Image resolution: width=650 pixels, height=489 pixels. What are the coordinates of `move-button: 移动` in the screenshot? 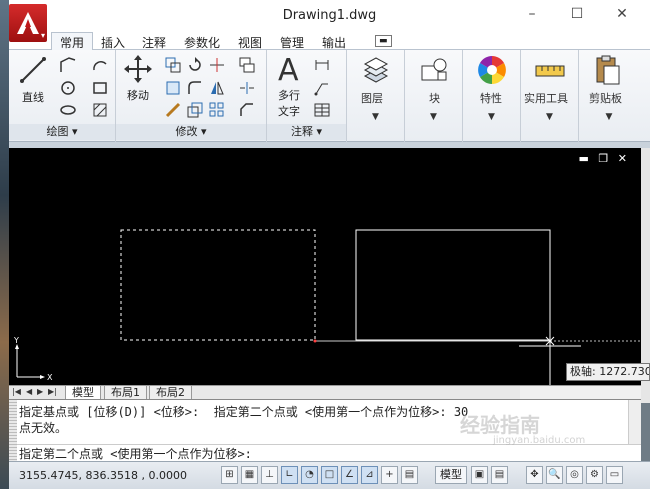 It's located at (138, 78).